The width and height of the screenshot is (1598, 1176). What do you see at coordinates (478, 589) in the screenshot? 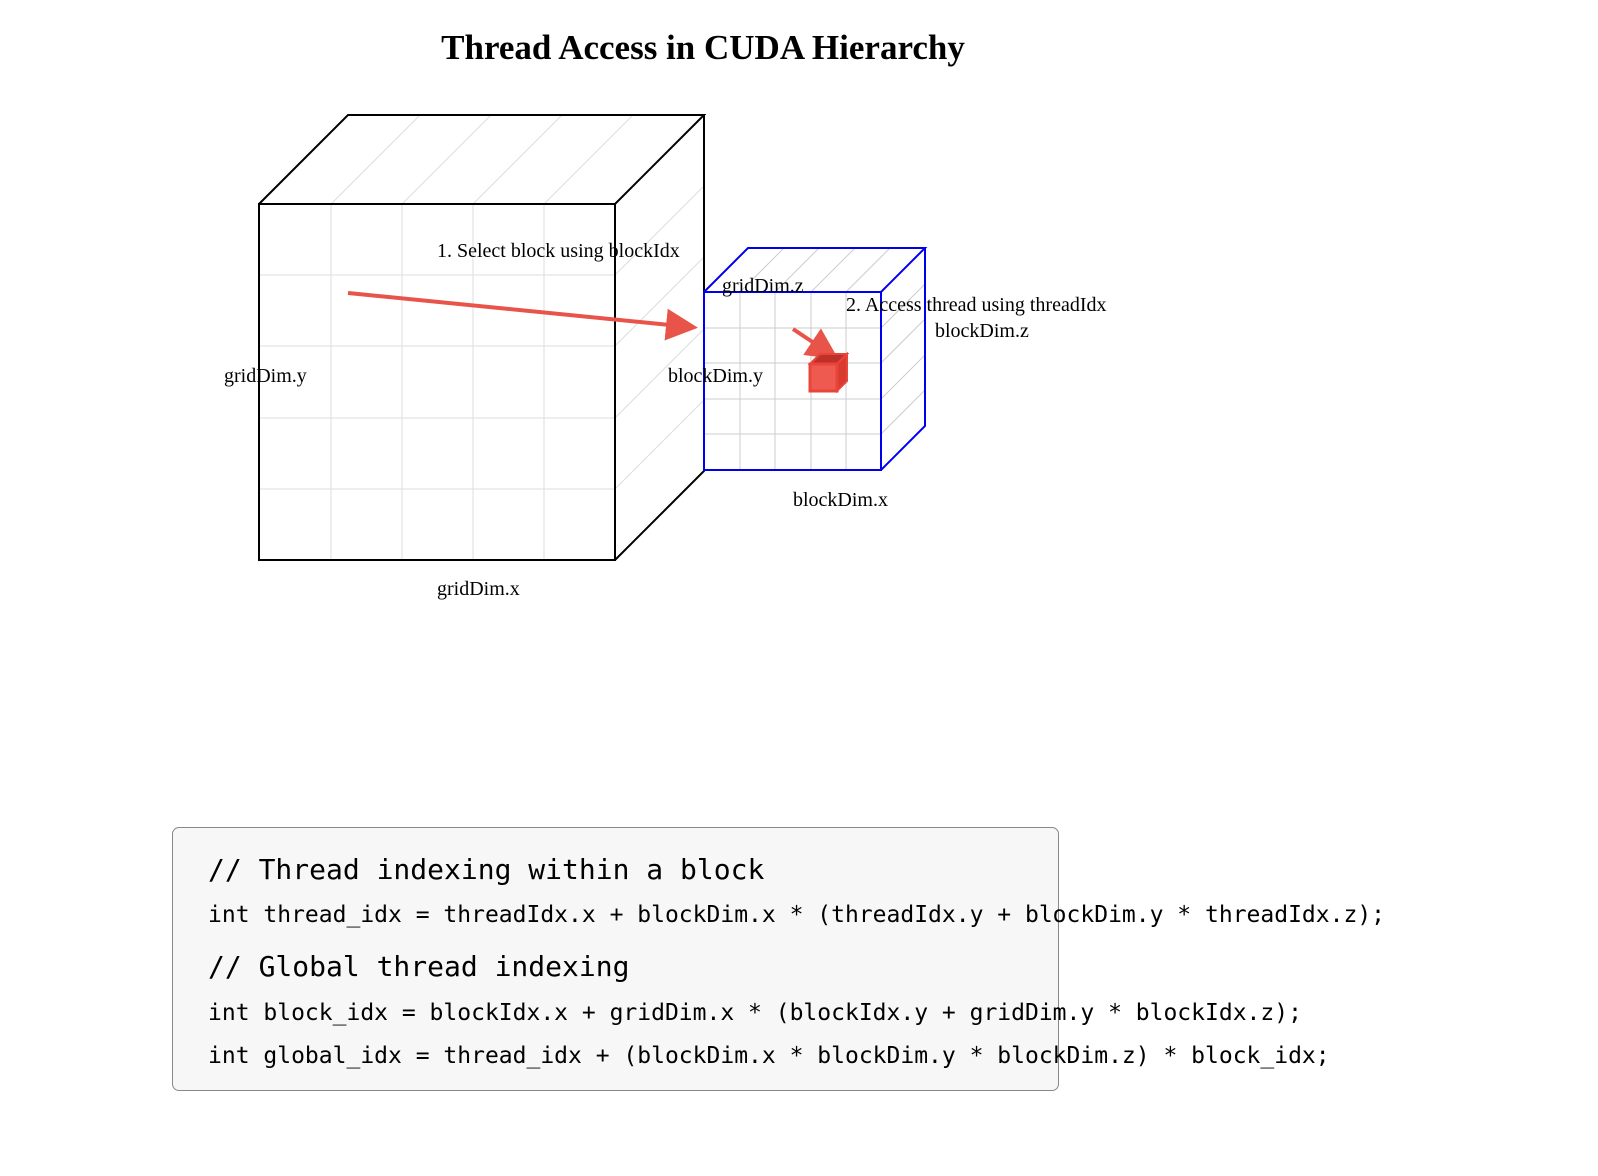
I see `grid-dim-x-label: gridDim.x` at bounding box center [478, 589].